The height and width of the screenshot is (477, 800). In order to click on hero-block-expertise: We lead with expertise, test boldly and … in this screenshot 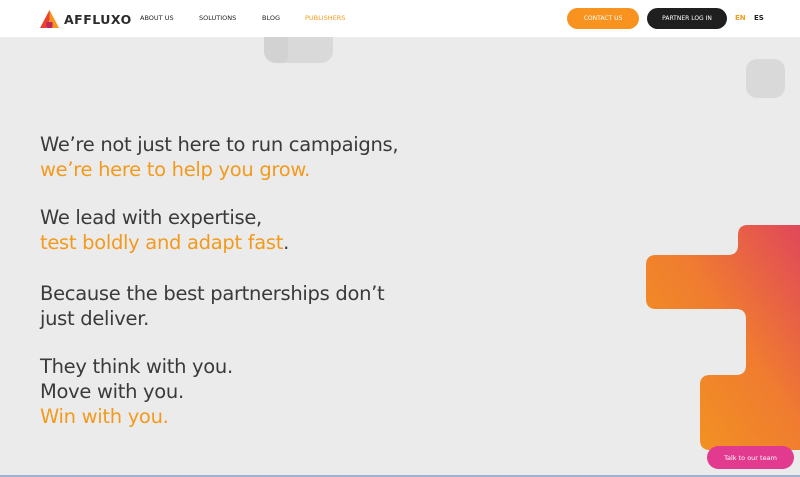, I will do `click(164, 230)`.